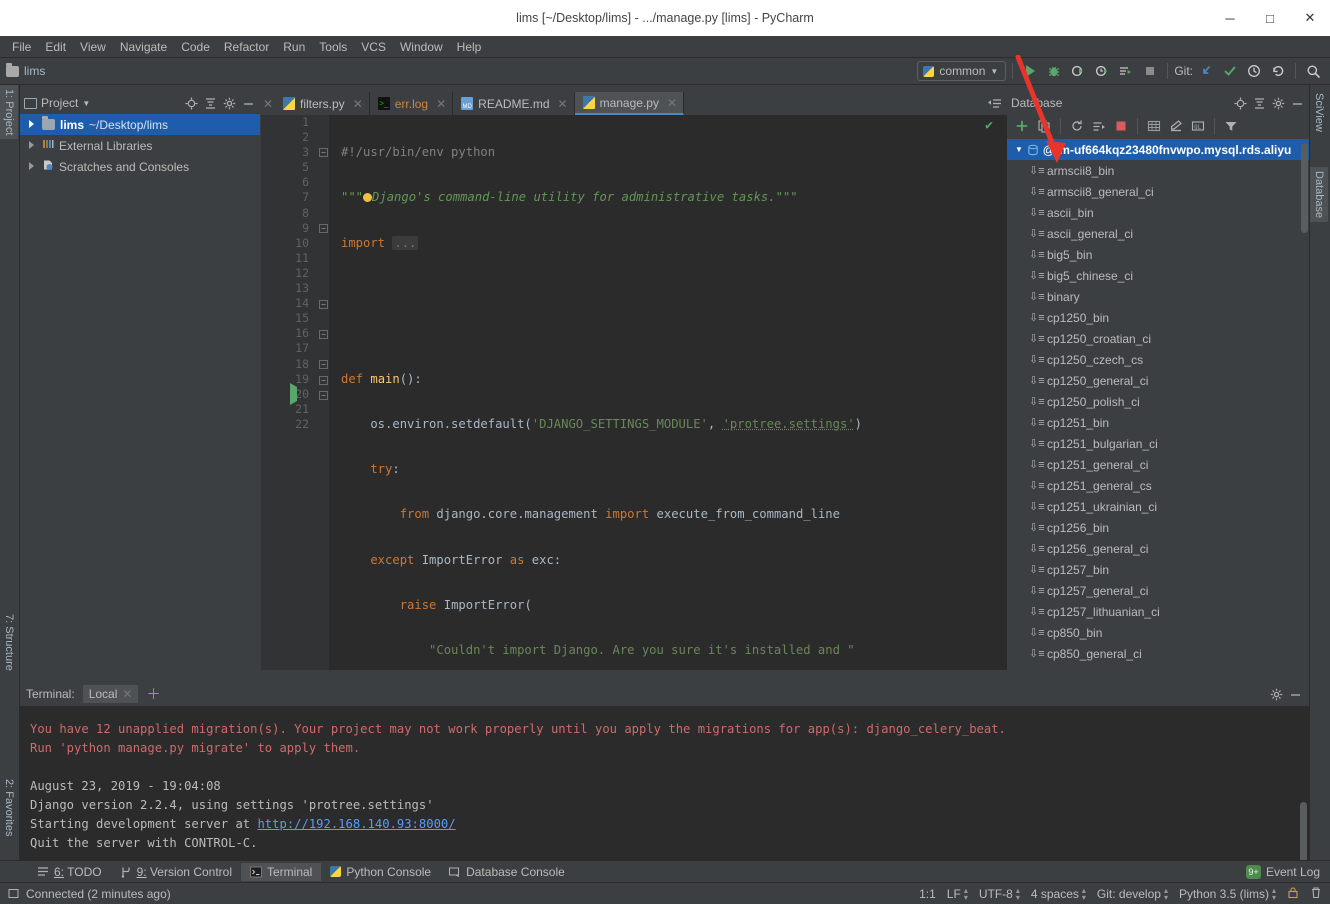  Describe the element at coordinates (995, 104) in the screenshot. I see `tab-list-icon` at that location.